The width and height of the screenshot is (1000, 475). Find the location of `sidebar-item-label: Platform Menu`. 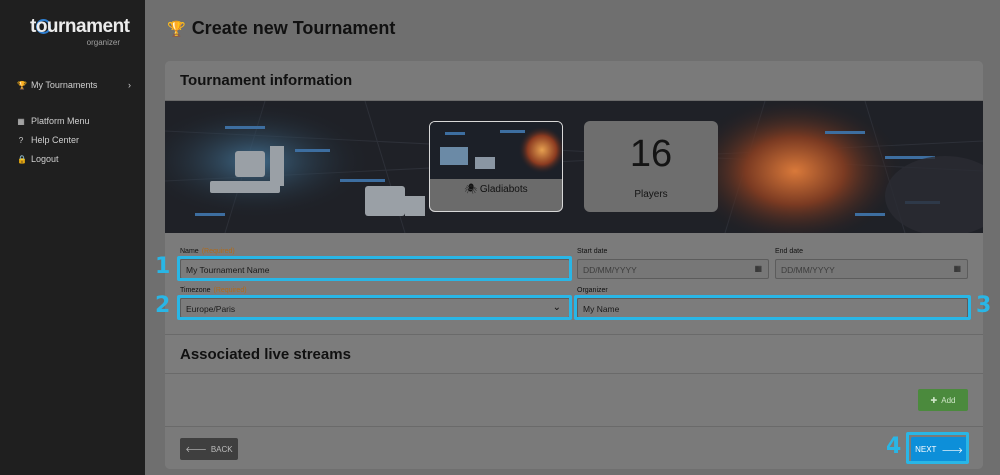

sidebar-item-label: Platform Menu is located at coordinates (60, 121).